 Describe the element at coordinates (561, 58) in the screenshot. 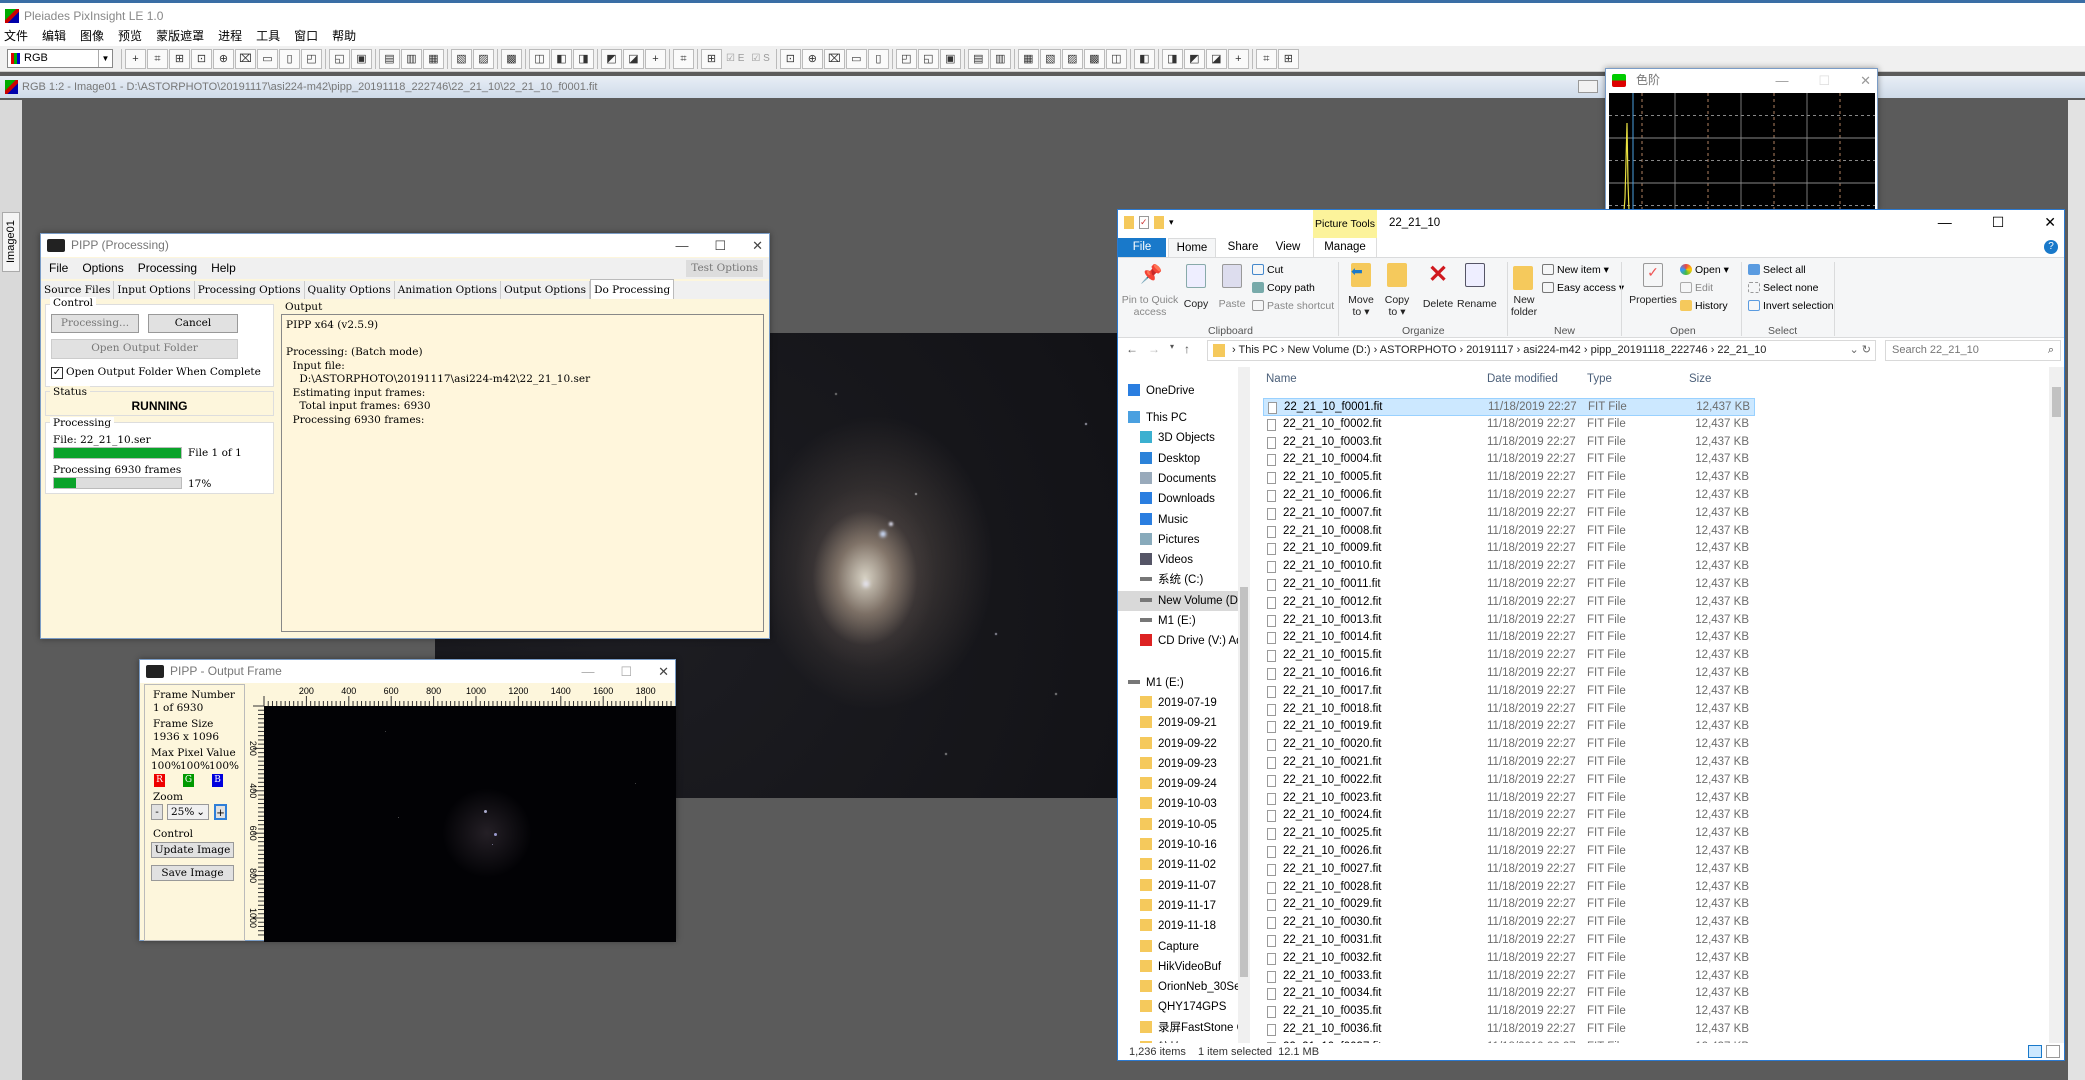

I see `mask-invert-icon: ◧` at that location.